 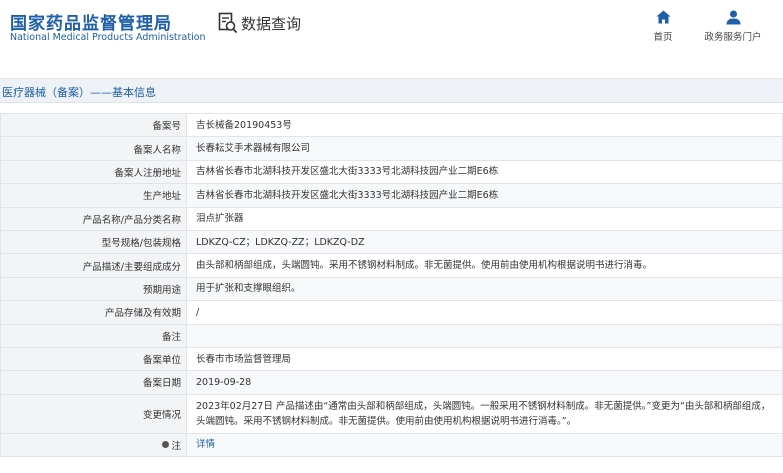 I want to click on field-label: 生产地址, so click(x=93, y=195).